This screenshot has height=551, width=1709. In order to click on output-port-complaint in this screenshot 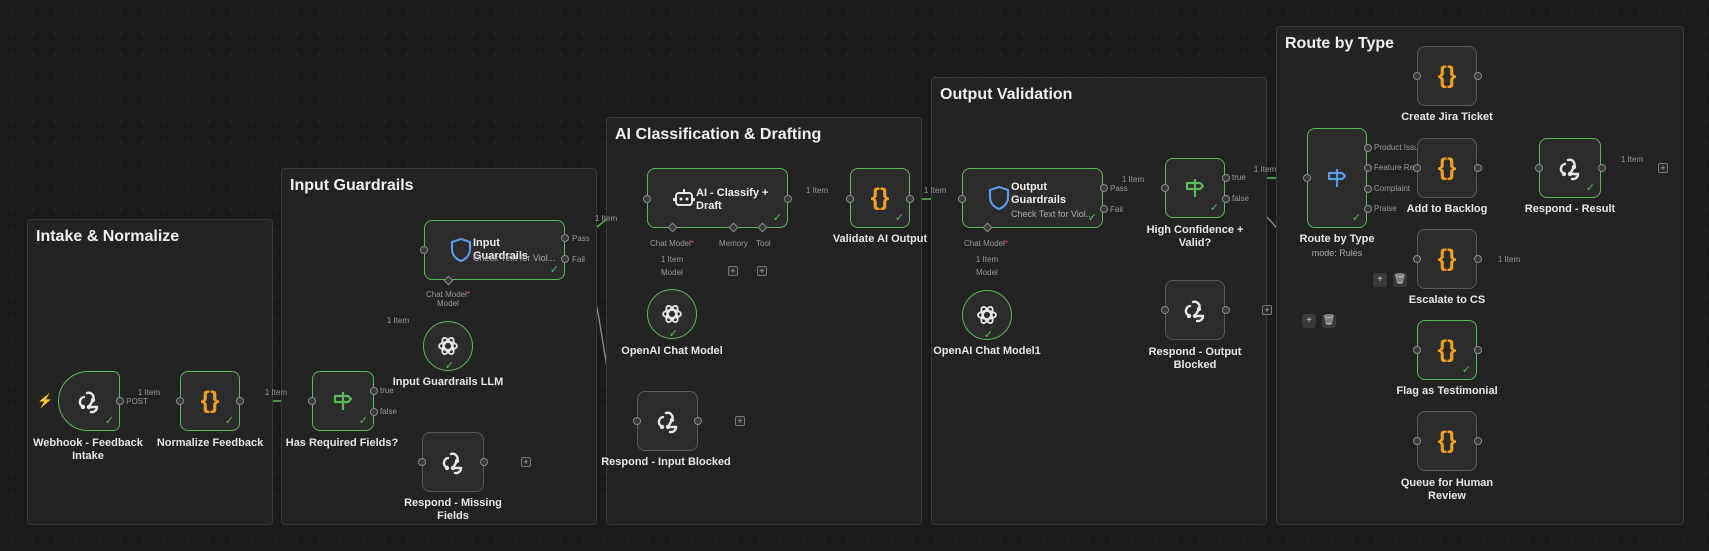, I will do `click(1368, 189)`.